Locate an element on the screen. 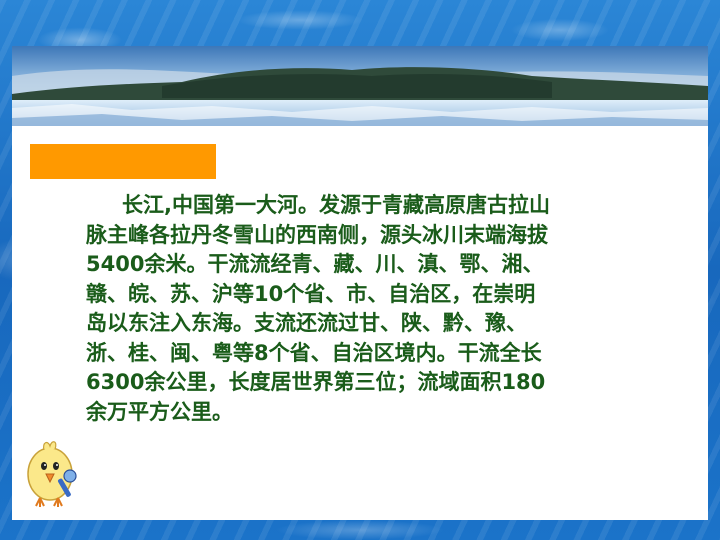 The height and width of the screenshot is (540, 720). paragraph-line: 6300余公里，长度居世界第三位；流域面积180 is located at coordinates (316, 382).